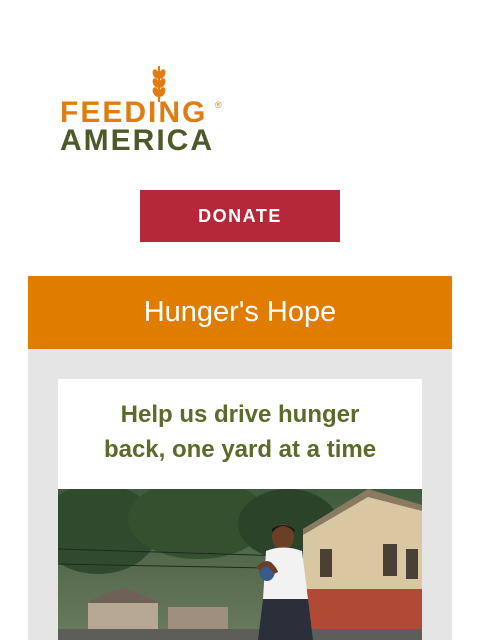 The image size is (480, 640). Describe the element at coordinates (240, 312) in the screenshot. I see `banner-title: Hunger's Hope` at that location.